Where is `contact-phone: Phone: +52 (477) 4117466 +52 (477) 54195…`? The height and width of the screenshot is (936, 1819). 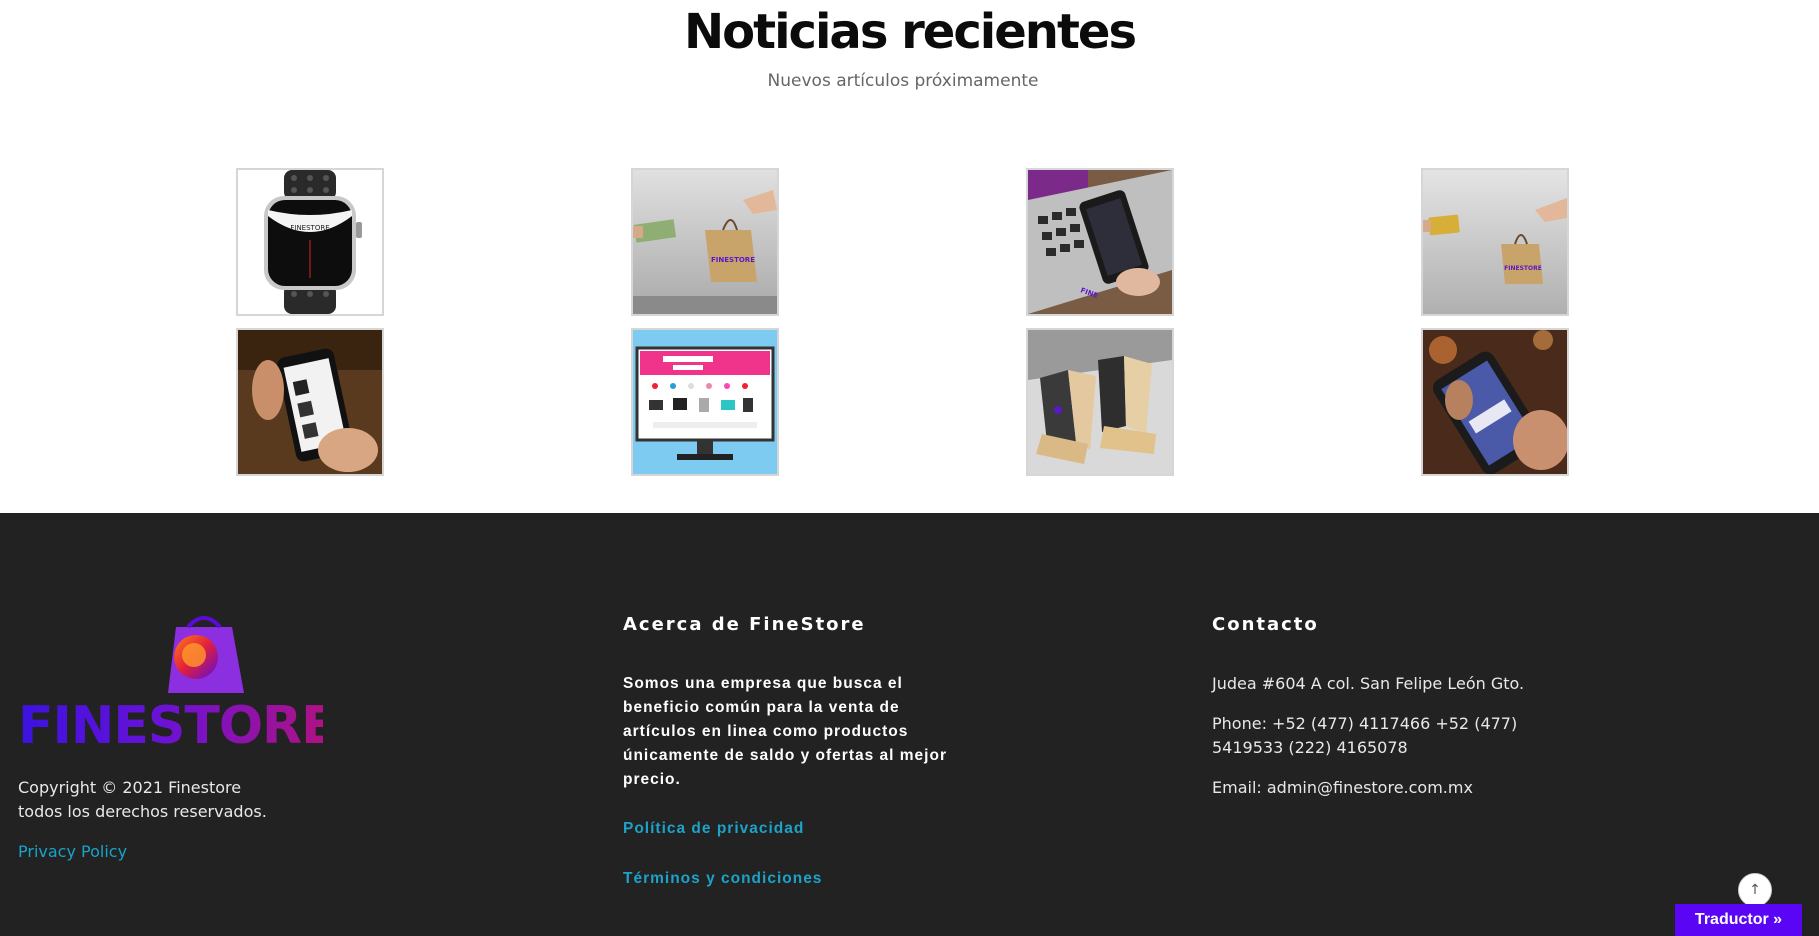
contact-phone: Phone: +52 (477) 4117466 +52 (477) 54195… is located at coordinates (1365, 735).